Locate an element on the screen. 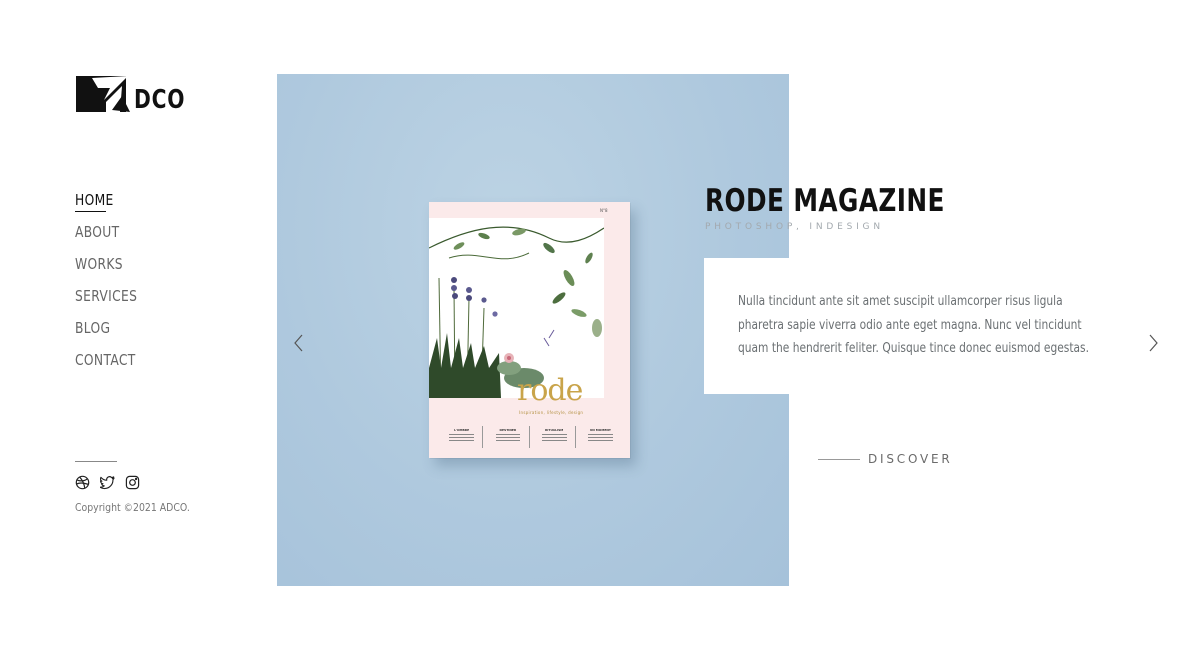  nav-item-services: SERVICES is located at coordinates (113, 302).